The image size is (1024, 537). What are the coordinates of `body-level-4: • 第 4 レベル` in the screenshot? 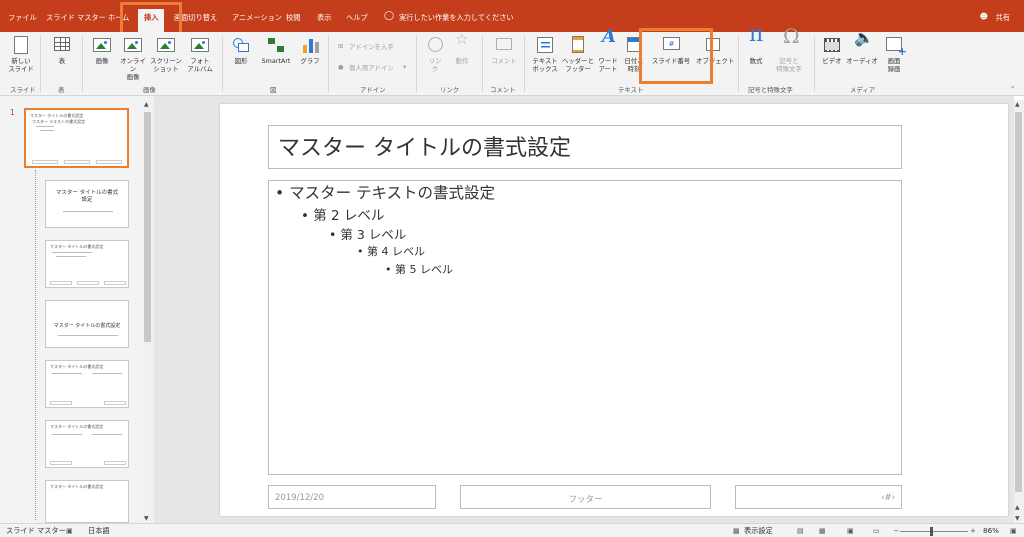 It's located at (391, 251).